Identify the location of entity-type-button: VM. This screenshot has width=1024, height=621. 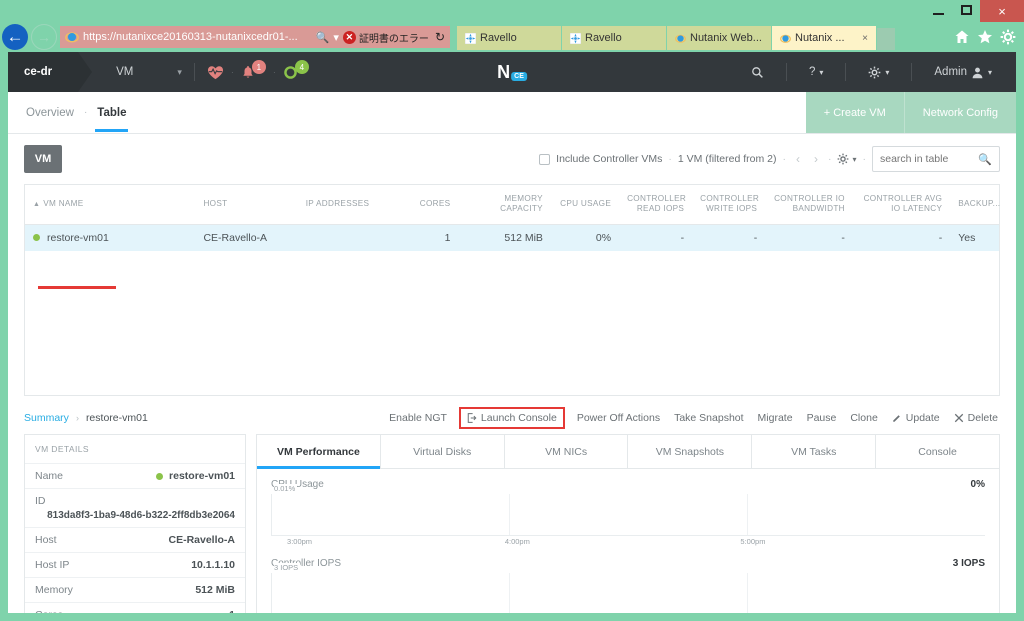
(43, 159).